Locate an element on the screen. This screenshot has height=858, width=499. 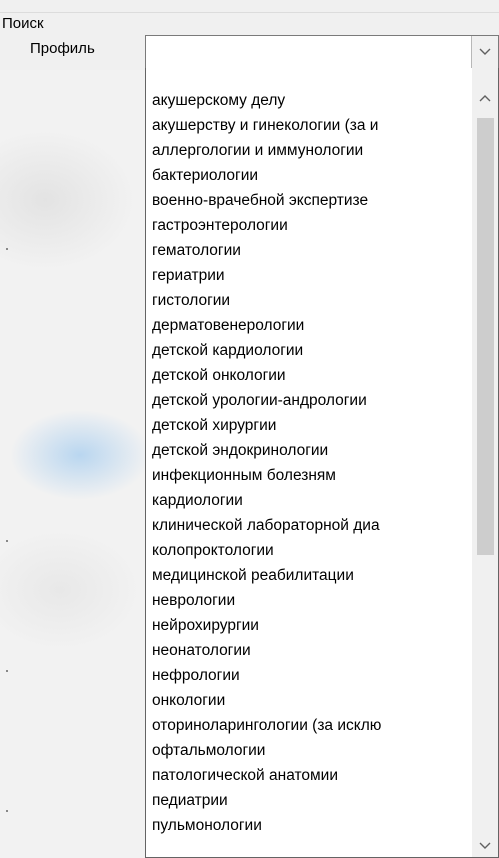
profile-dropdown-button is located at coordinates (484, 52).